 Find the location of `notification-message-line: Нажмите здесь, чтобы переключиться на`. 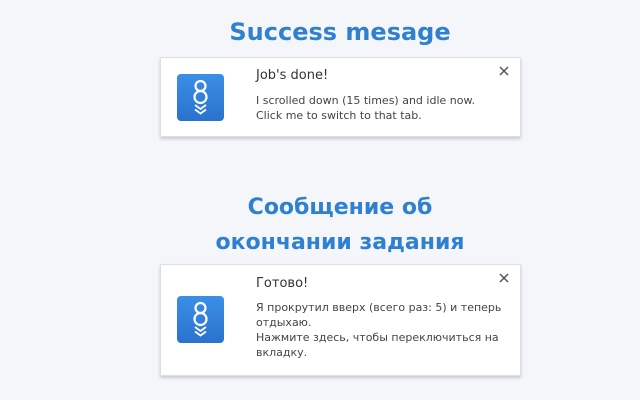

notification-message-line: Нажмите здесь, чтобы переключиться на is located at coordinates (377, 337).